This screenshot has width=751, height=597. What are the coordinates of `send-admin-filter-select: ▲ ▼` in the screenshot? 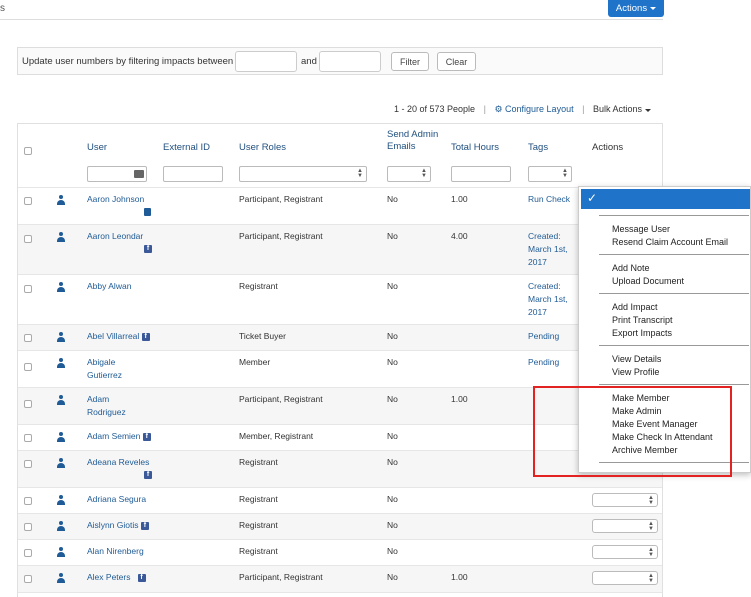 It's located at (409, 174).